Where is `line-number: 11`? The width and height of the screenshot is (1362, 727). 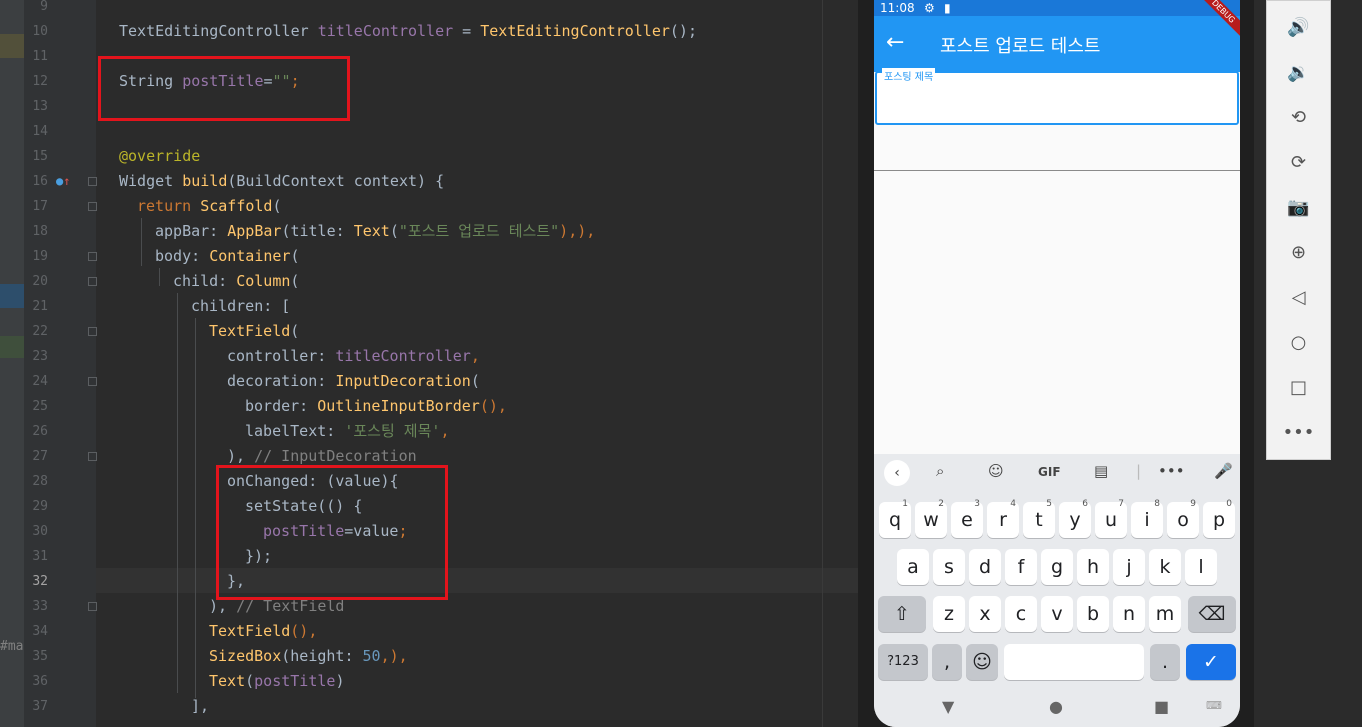
line-number: 11 is located at coordinates (40, 56).